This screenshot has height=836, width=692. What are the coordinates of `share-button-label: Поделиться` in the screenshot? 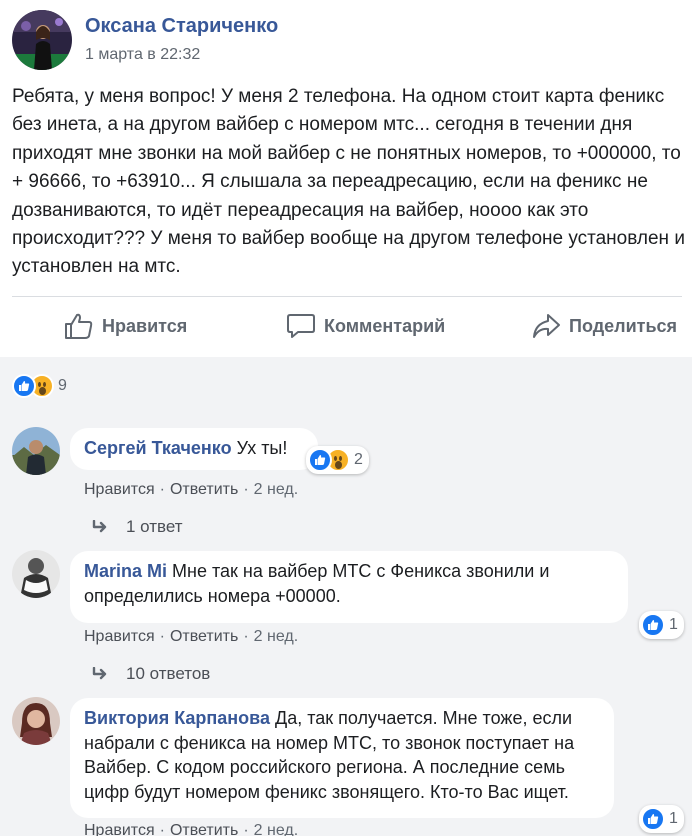 It's located at (623, 325).